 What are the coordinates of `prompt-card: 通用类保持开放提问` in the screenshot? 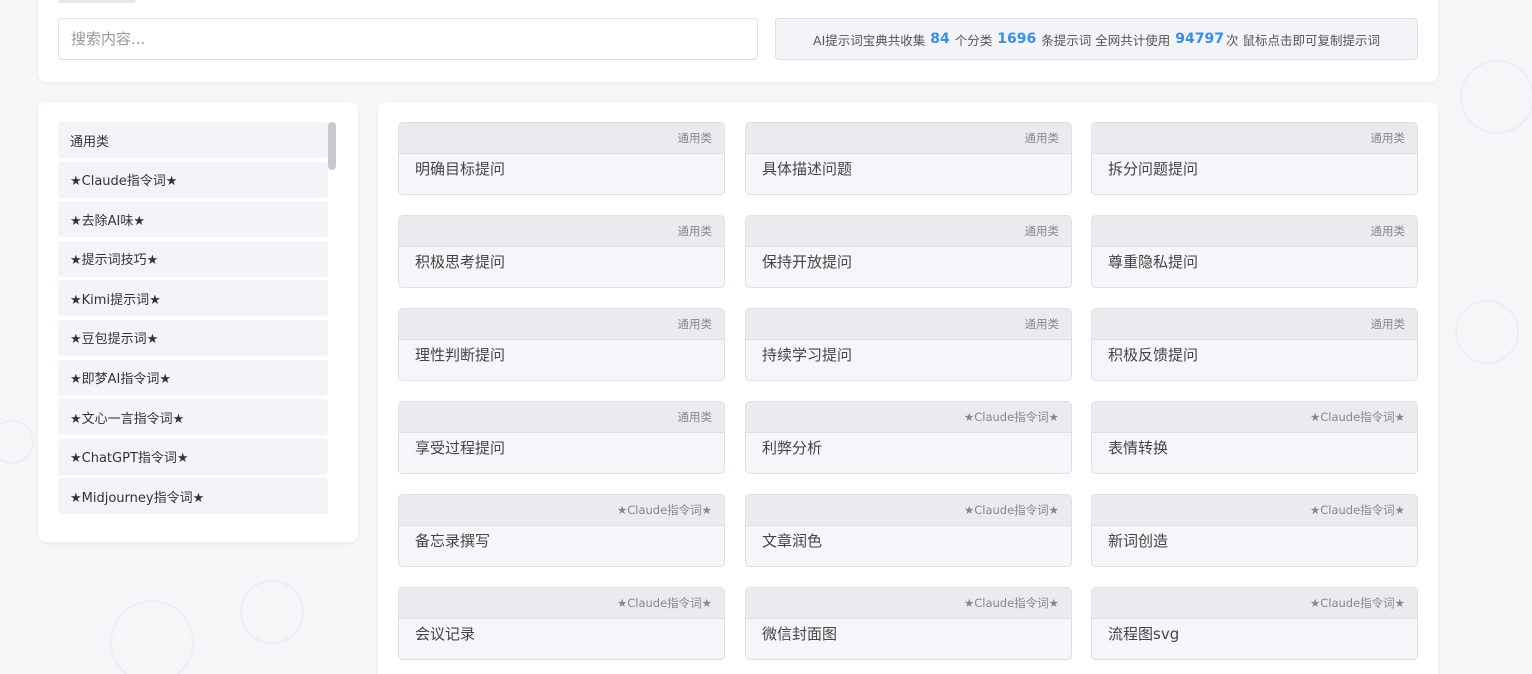 It's located at (908, 251).